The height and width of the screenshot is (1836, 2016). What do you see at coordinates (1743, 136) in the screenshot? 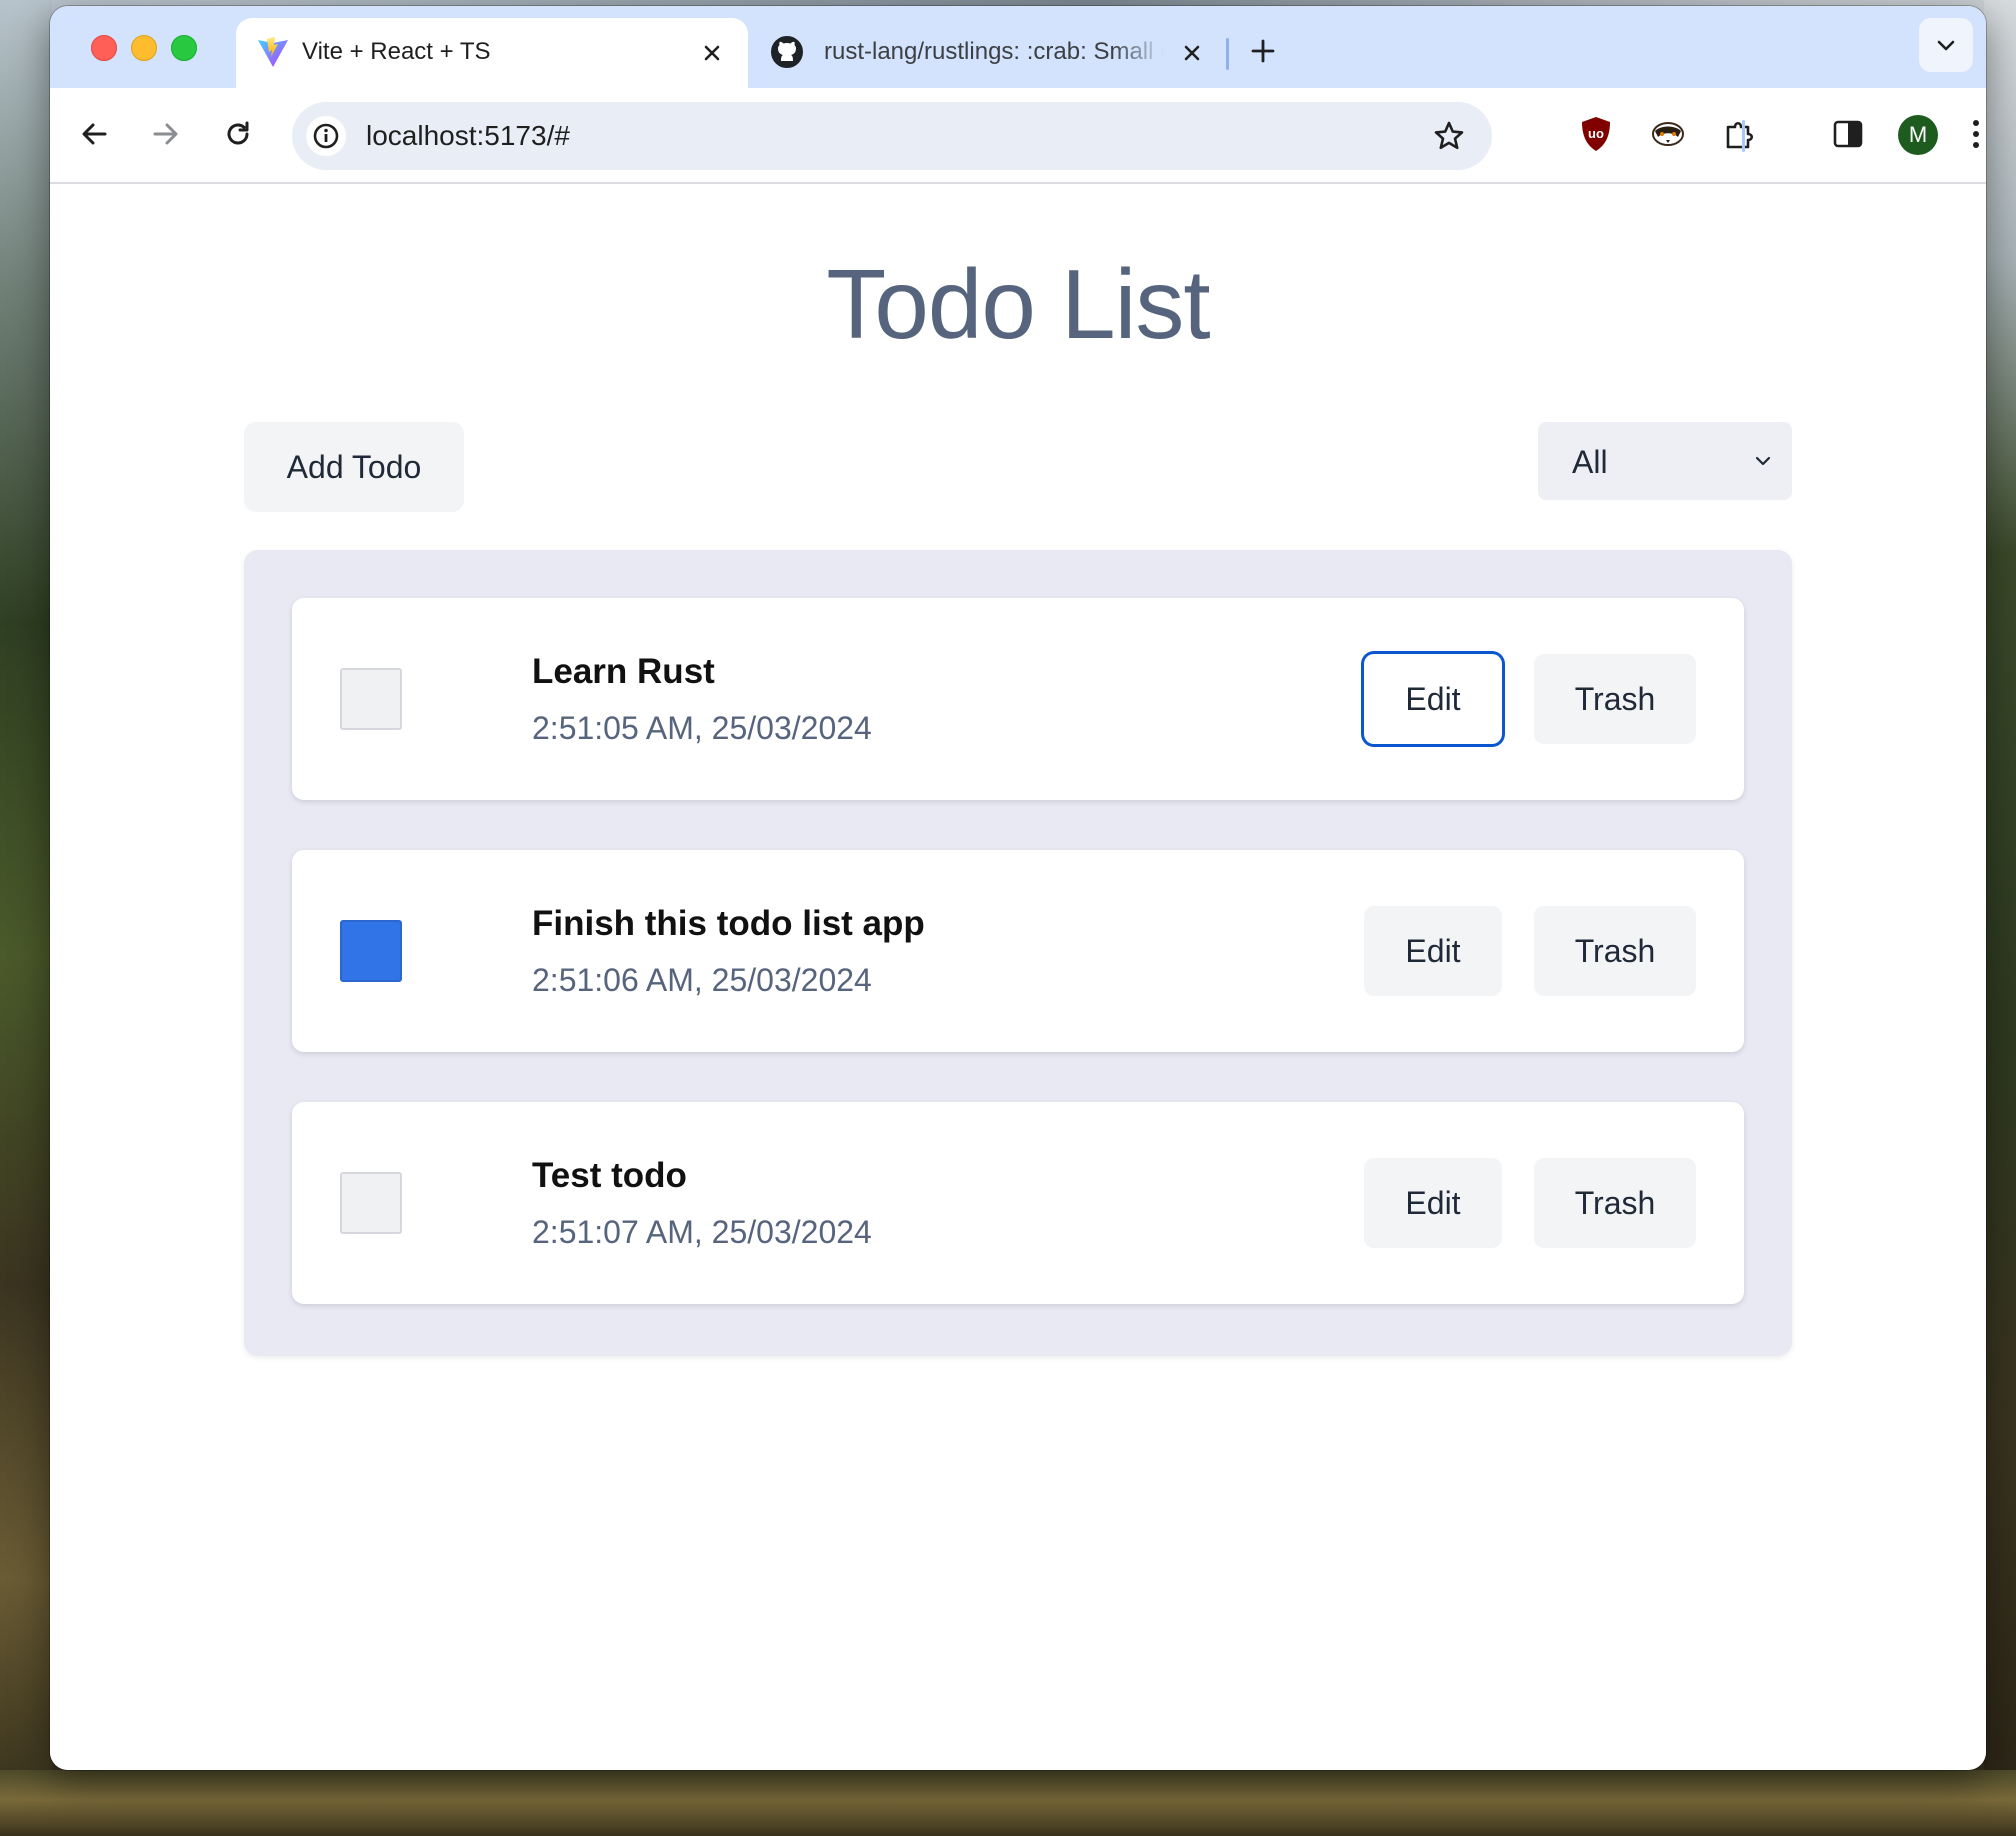
I see `toolbar-separator` at bounding box center [1743, 136].